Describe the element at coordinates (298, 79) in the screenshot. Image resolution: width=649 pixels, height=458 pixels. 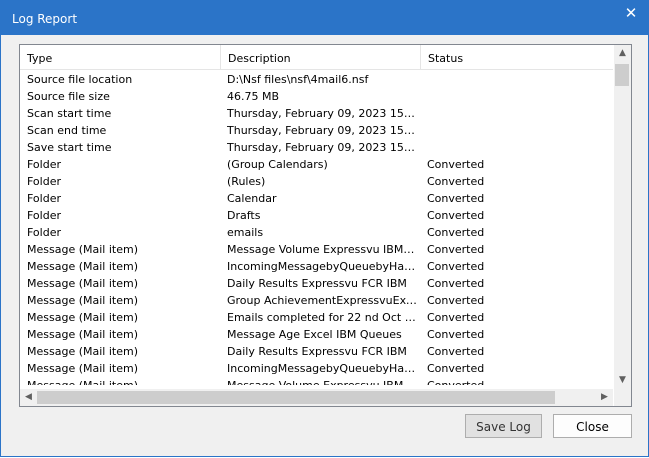
I see `cell-description: D:\Nsf files\nsf\4mail6.nsf` at that location.